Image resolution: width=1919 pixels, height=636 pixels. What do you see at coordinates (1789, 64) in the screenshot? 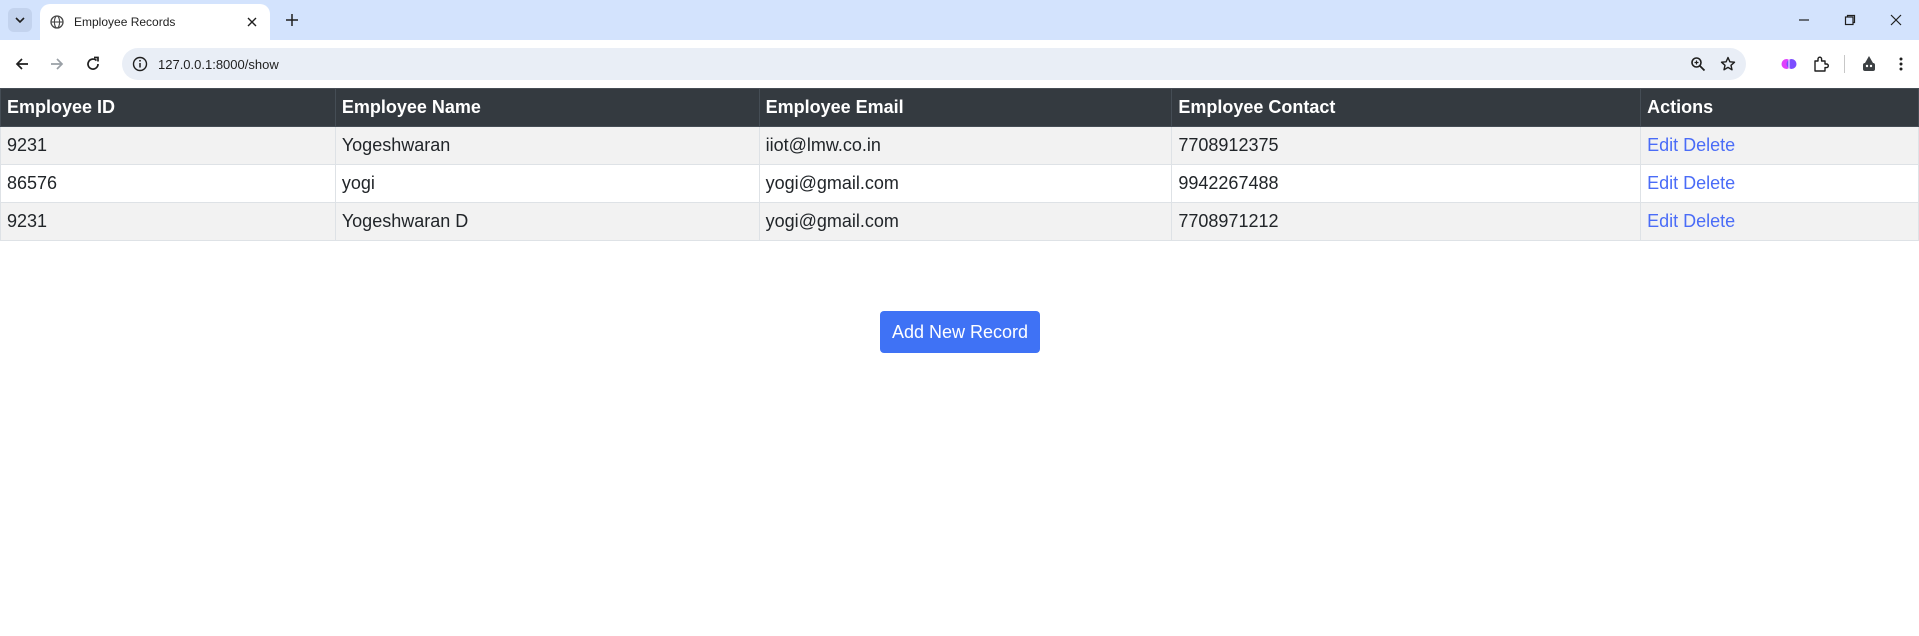
I see `extension-brain-icon` at bounding box center [1789, 64].